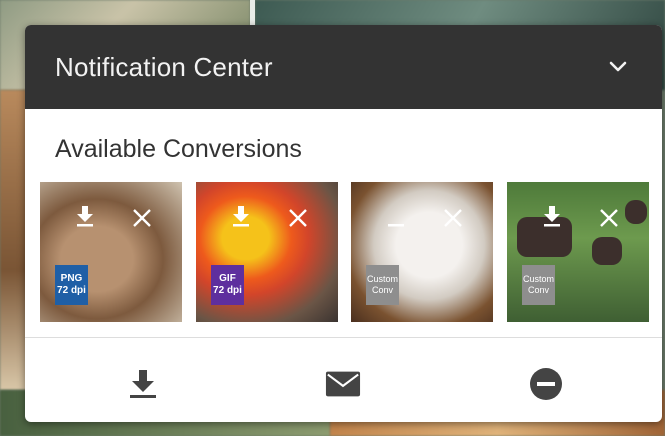  Describe the element at coordinates (71, 278) in the screenshot. I see `badge-format: PNG` at that location.